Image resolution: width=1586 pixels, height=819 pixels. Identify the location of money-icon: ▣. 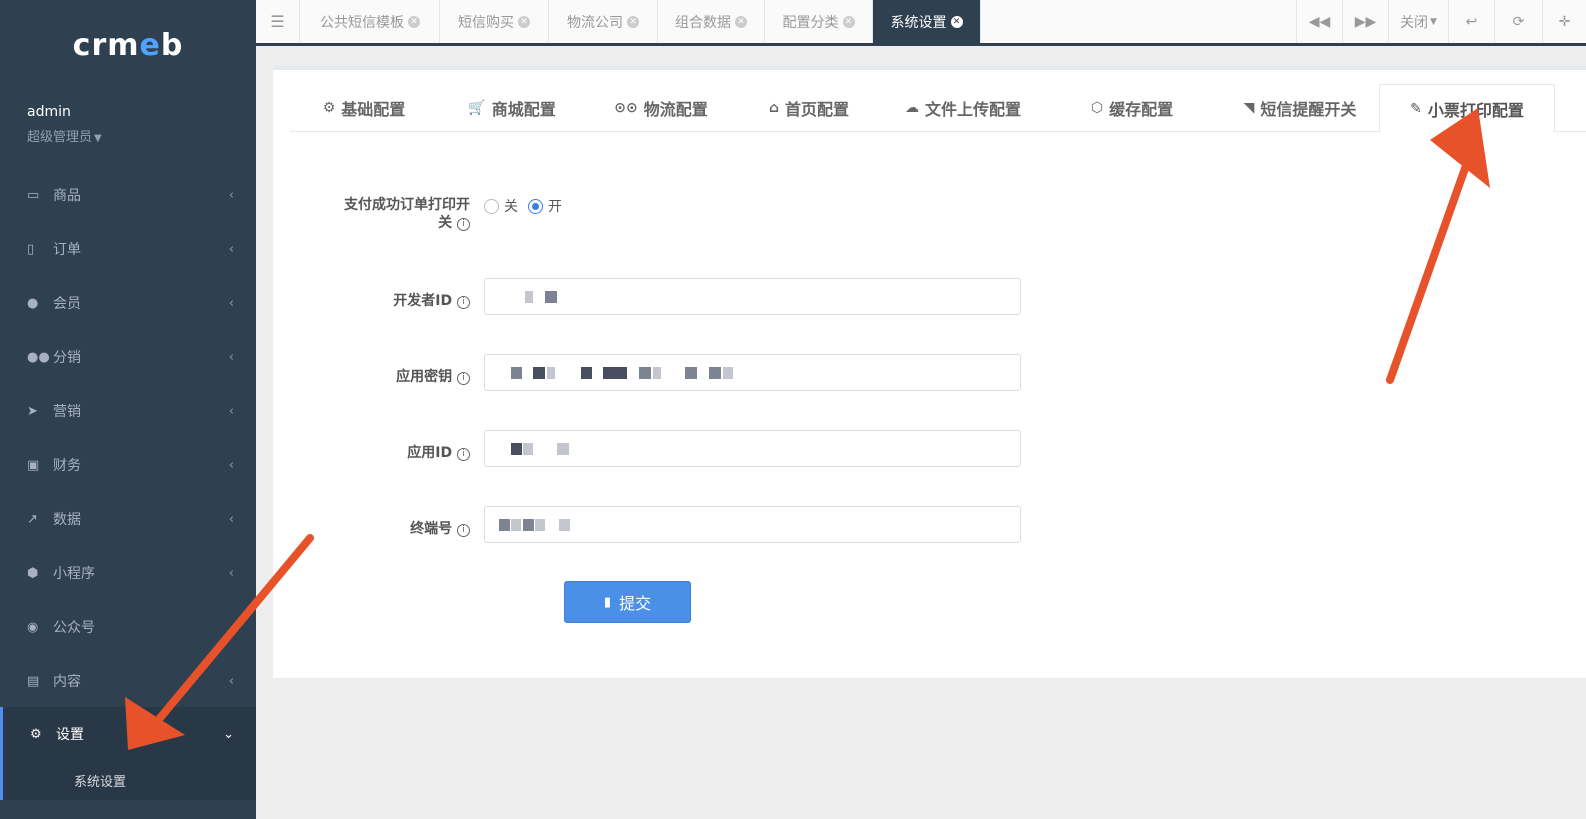
(33, 465).